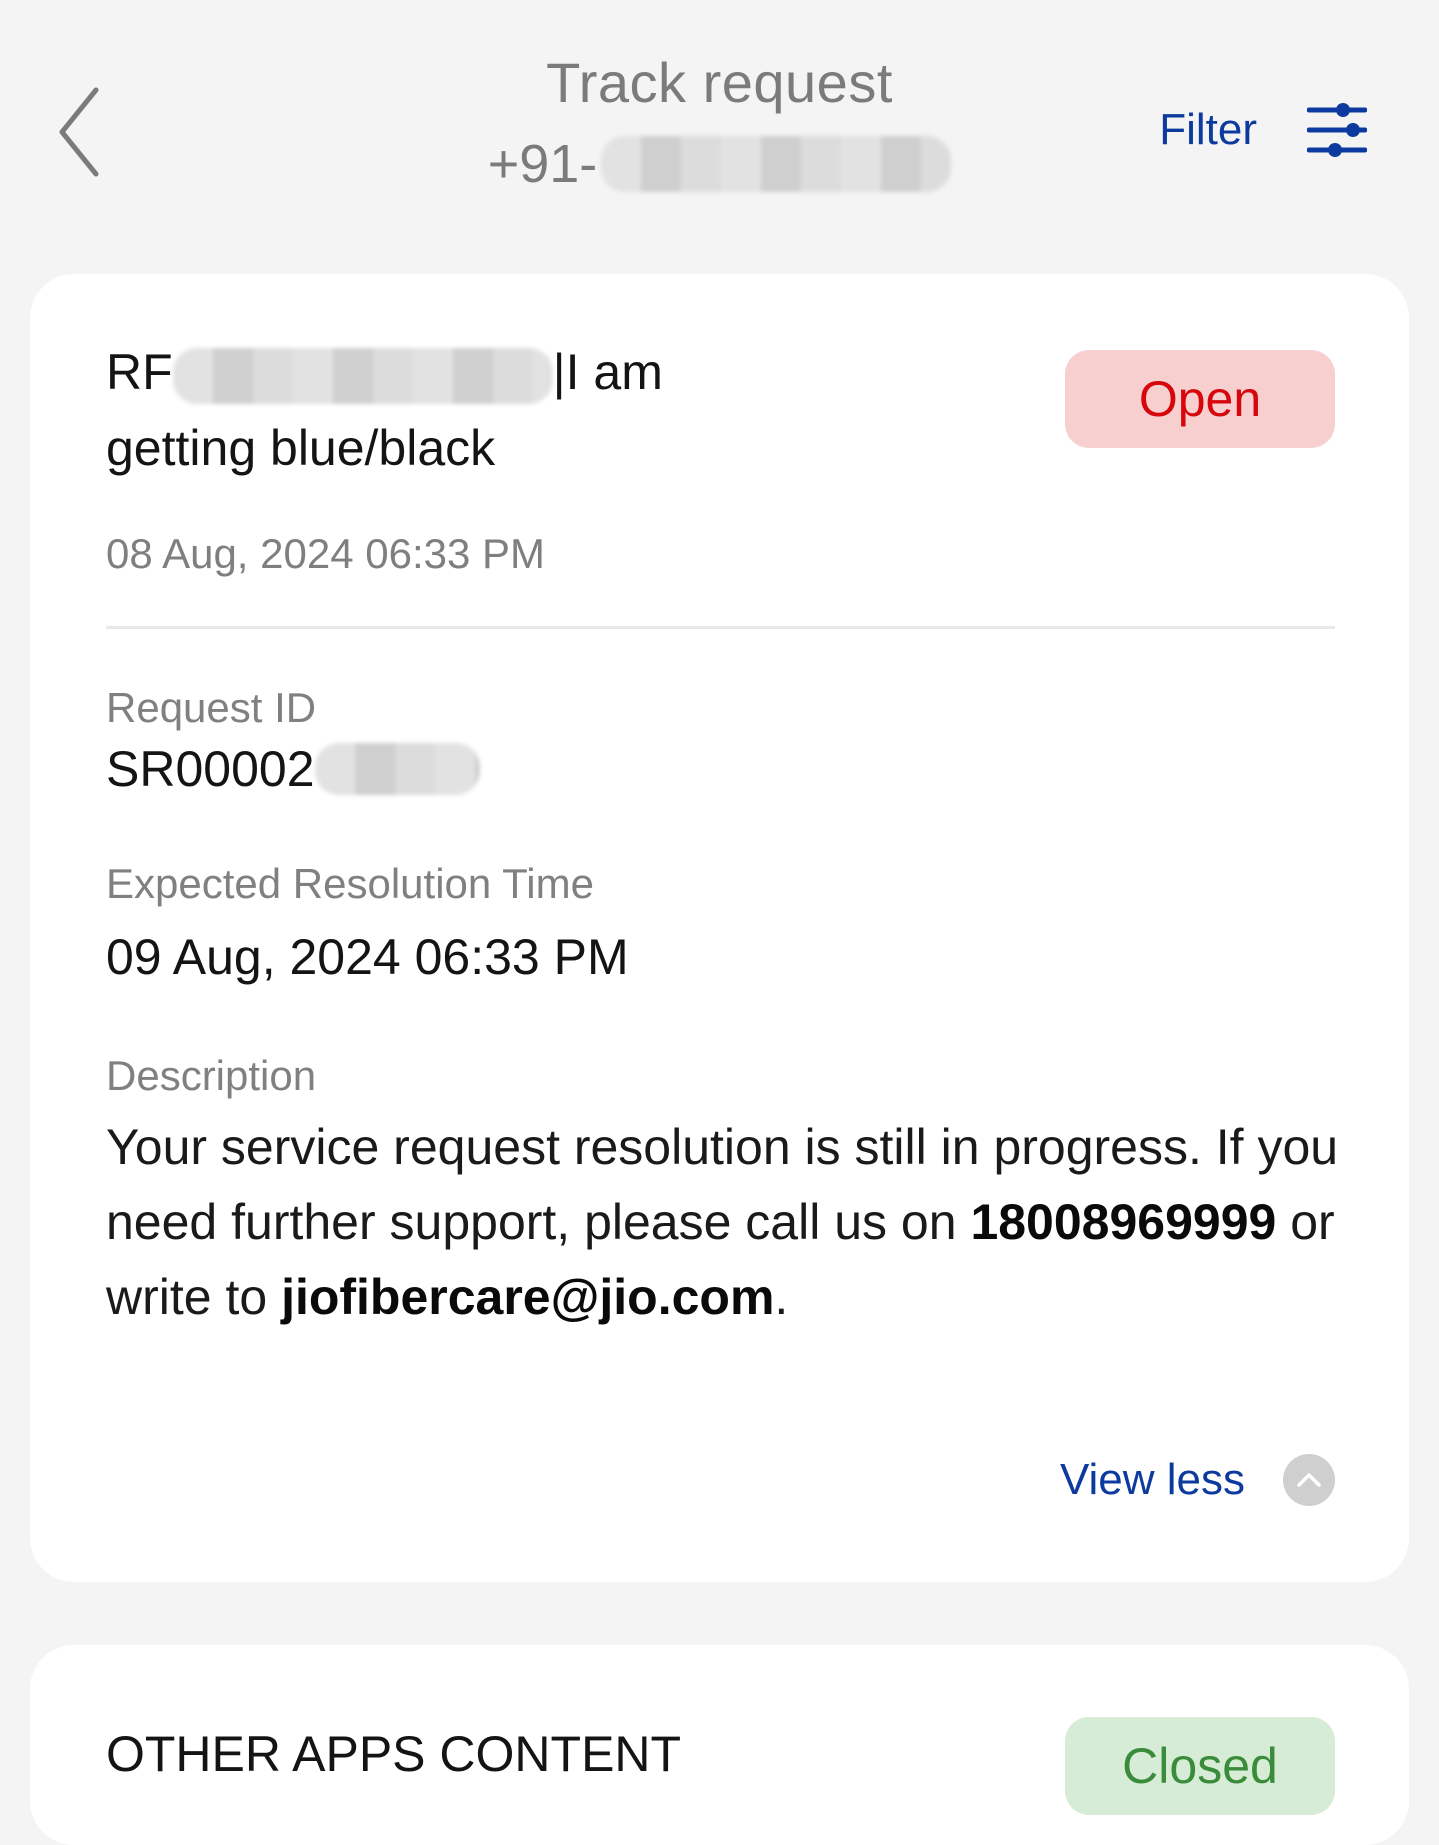 This screenshot has height=1845, width=1439. What do you see at coordinates (139, 372) in the screenshot?
I see `request-title-prefix: RF` at bounding box center [139, 372].